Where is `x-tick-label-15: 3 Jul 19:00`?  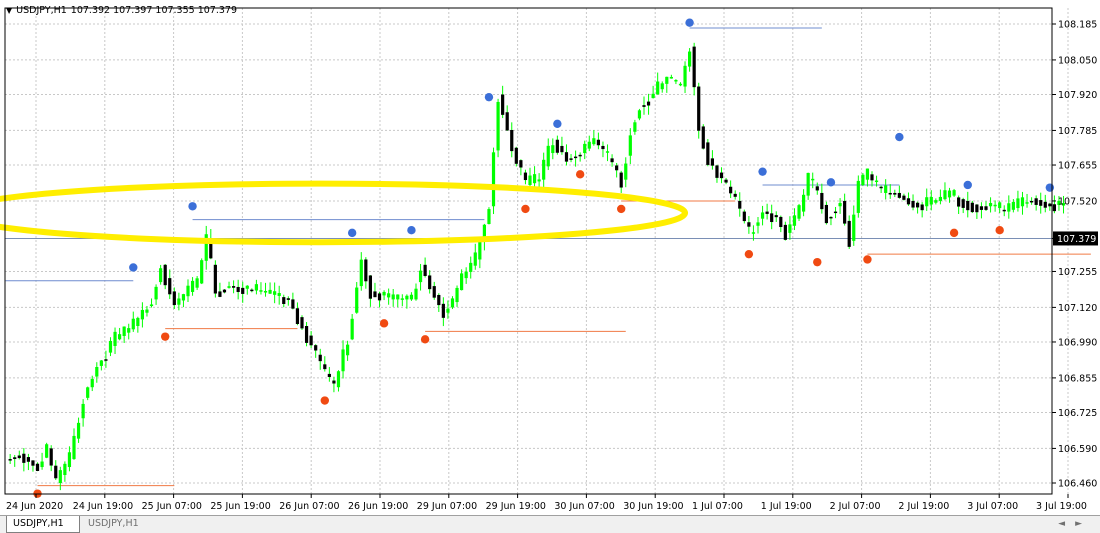
x-tick-label-15: 3 Jul 19:00 is located at coordinates (1061, 506).